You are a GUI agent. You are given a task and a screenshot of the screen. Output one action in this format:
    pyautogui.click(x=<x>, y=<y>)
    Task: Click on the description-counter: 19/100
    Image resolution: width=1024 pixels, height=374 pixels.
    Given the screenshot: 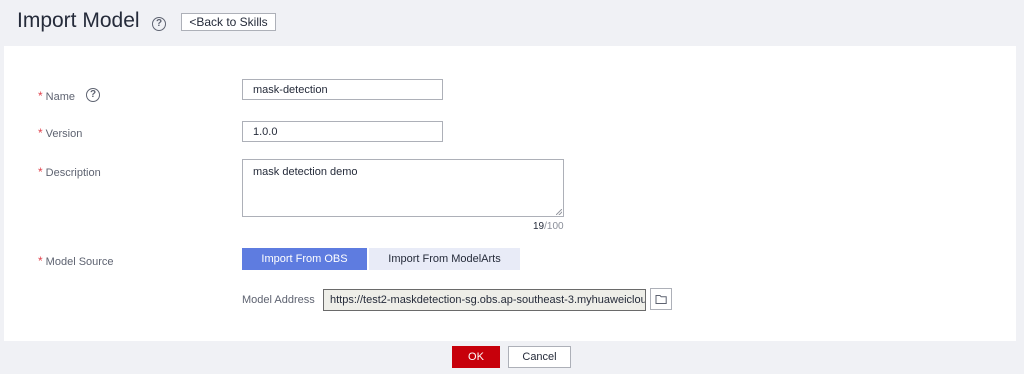 What is the action you would take?
    pyautogui.click(x=548, y=226)
    